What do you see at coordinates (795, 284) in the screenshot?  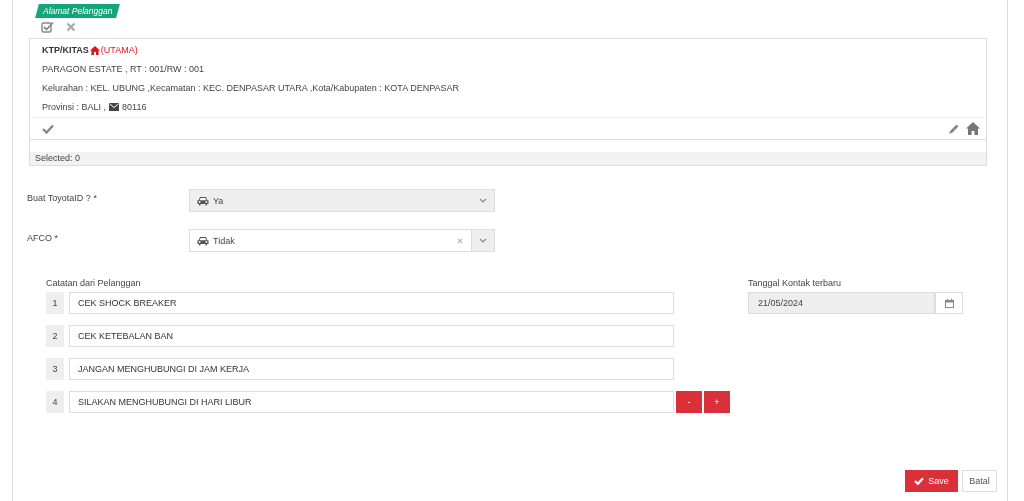 I see `date-label: Tanggal Kontak terbaru` at bounding box center [795, 284].